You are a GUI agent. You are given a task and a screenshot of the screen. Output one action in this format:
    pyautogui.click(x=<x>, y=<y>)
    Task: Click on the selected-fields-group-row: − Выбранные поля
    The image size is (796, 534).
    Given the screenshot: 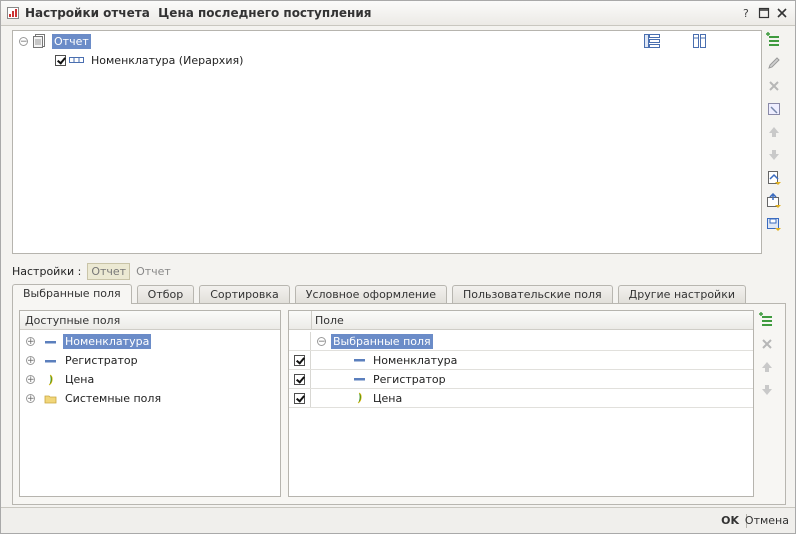 What is the action you would take?
    pyautogui.click(x=521, y=341)
    